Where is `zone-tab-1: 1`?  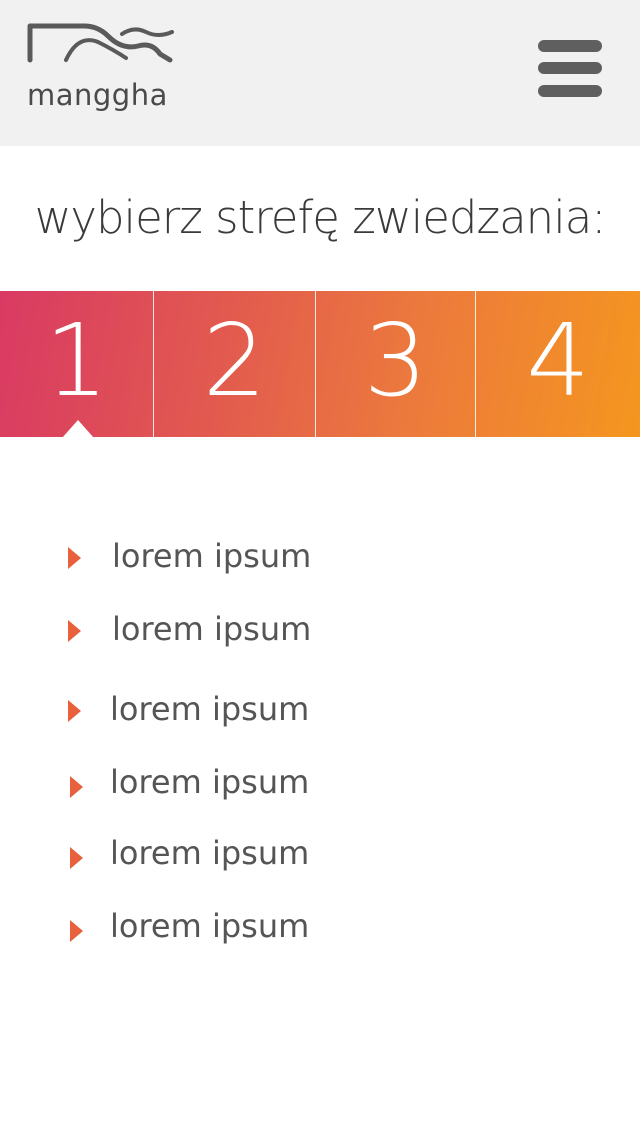 zone-tab-1: 1 is located at coordinates (76, 364).